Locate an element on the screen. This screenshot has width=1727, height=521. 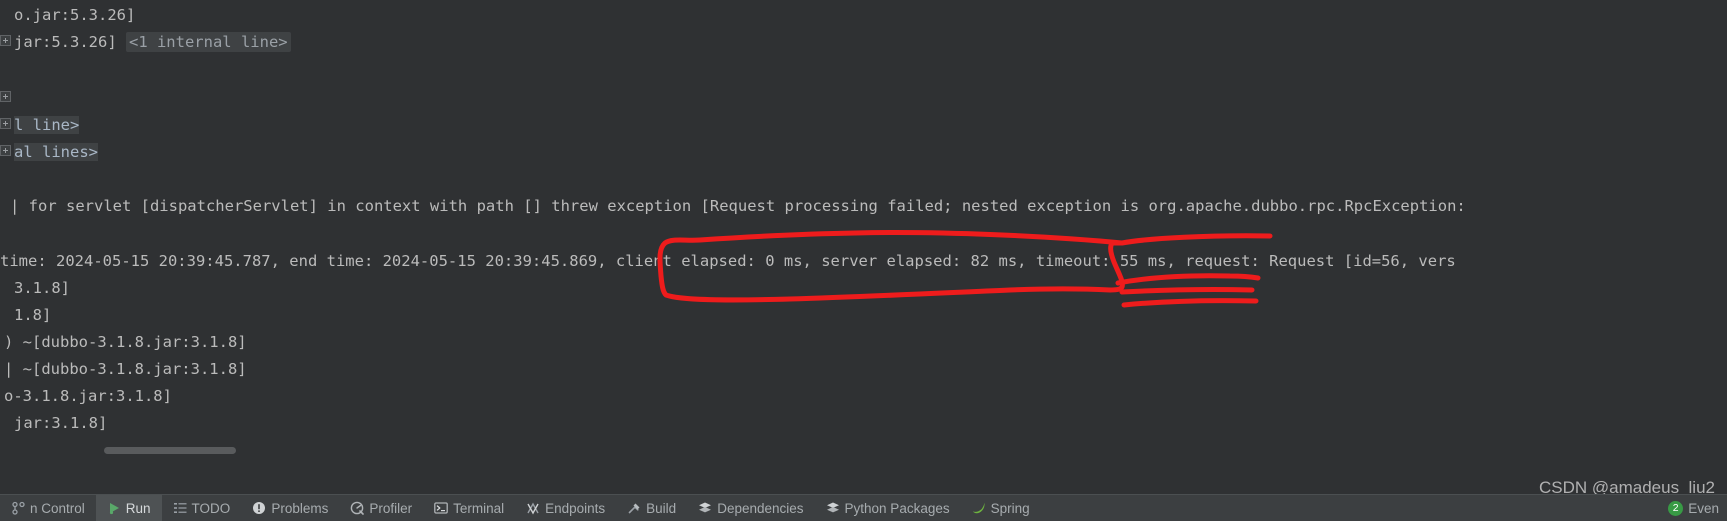
build-icon is located at coordinates (634, 508).